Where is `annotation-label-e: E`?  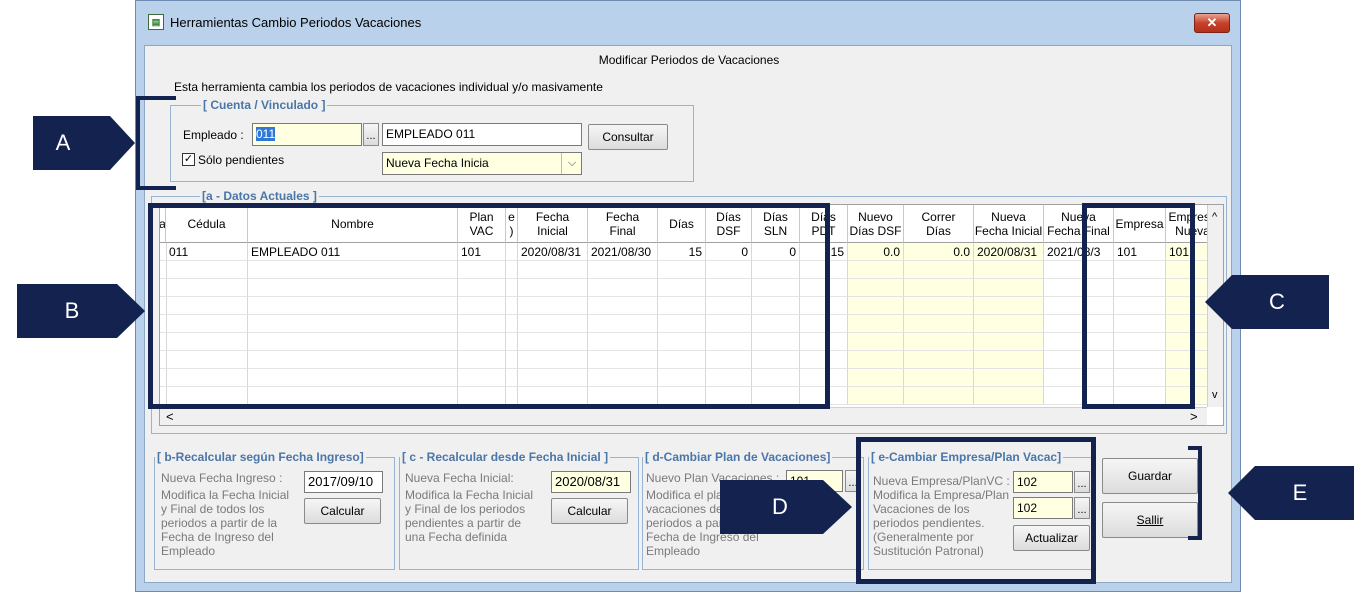 annotation-label-e: E is located at coordinates (1300, 492).